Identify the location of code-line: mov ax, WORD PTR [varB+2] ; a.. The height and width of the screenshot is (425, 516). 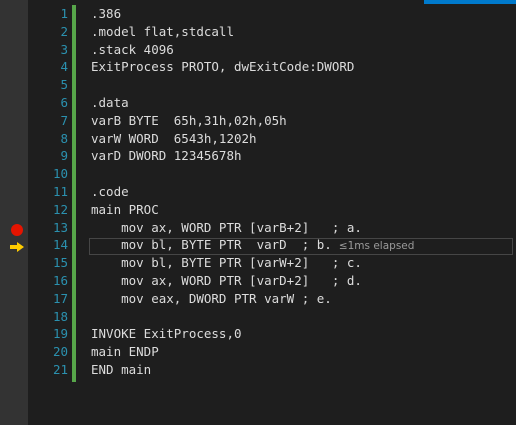
(301, 228).